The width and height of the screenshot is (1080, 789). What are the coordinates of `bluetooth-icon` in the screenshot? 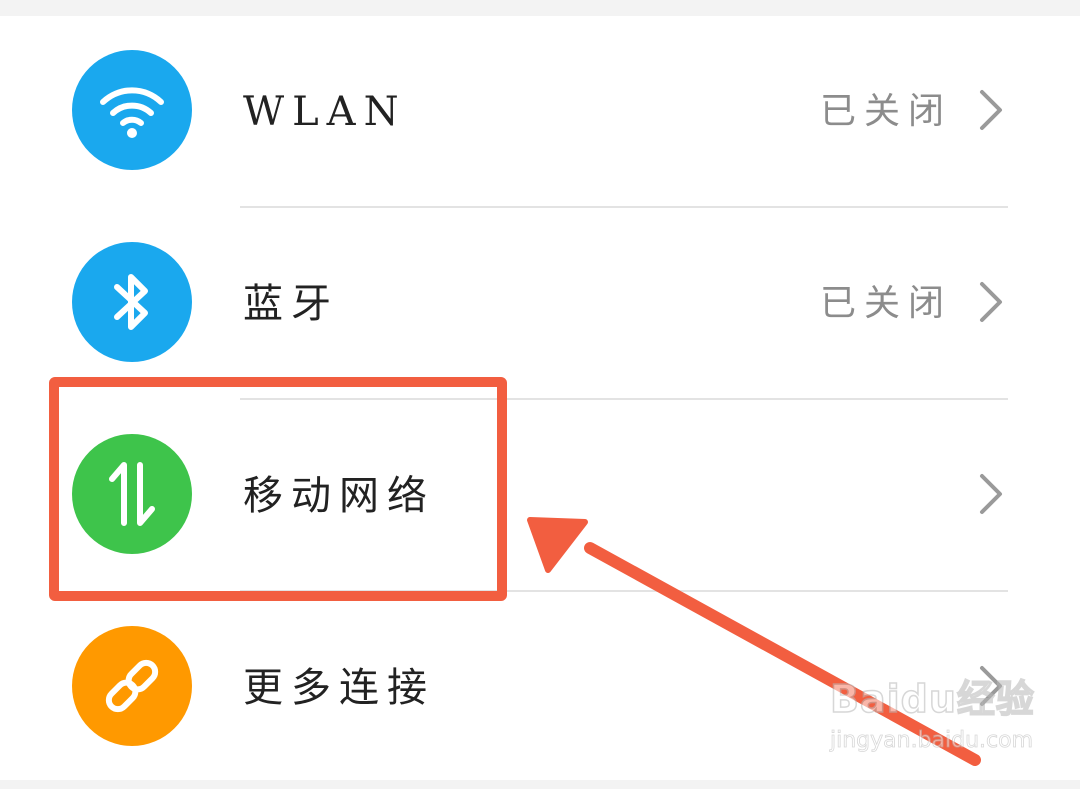 It's located at (132, 302).